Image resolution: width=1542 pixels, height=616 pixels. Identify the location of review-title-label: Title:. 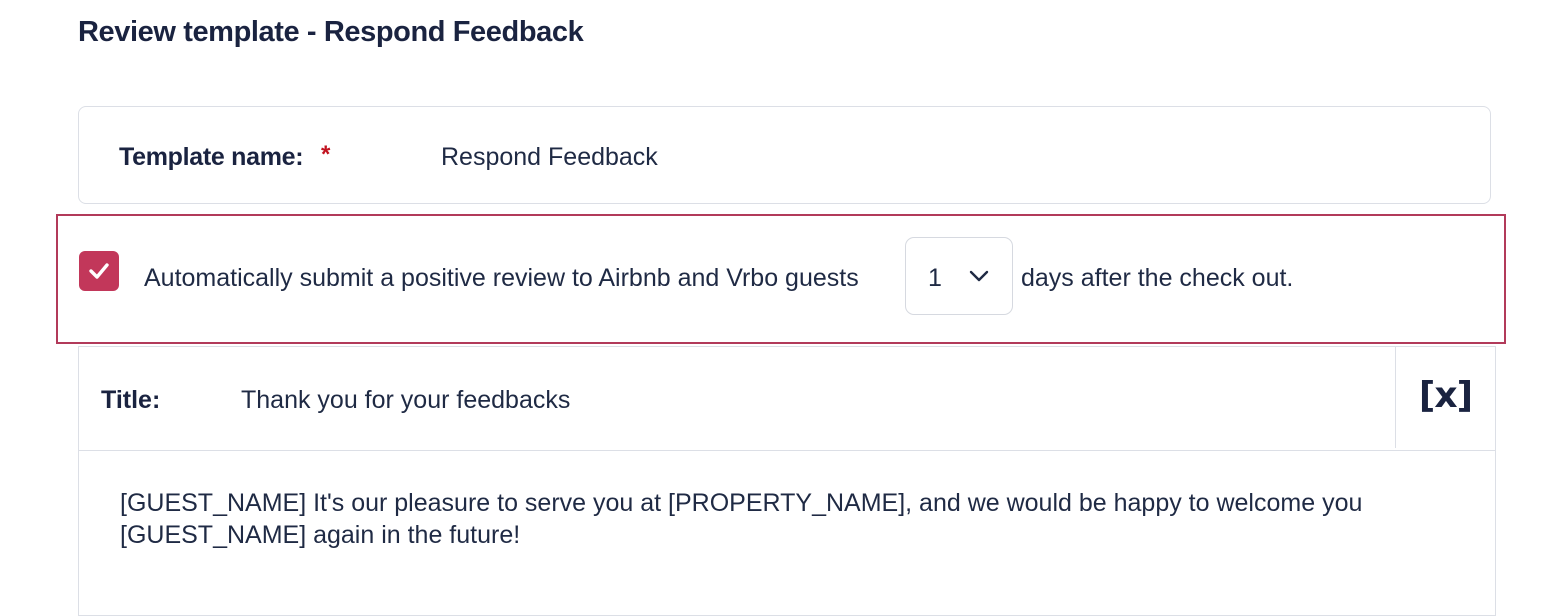
(131, 400).